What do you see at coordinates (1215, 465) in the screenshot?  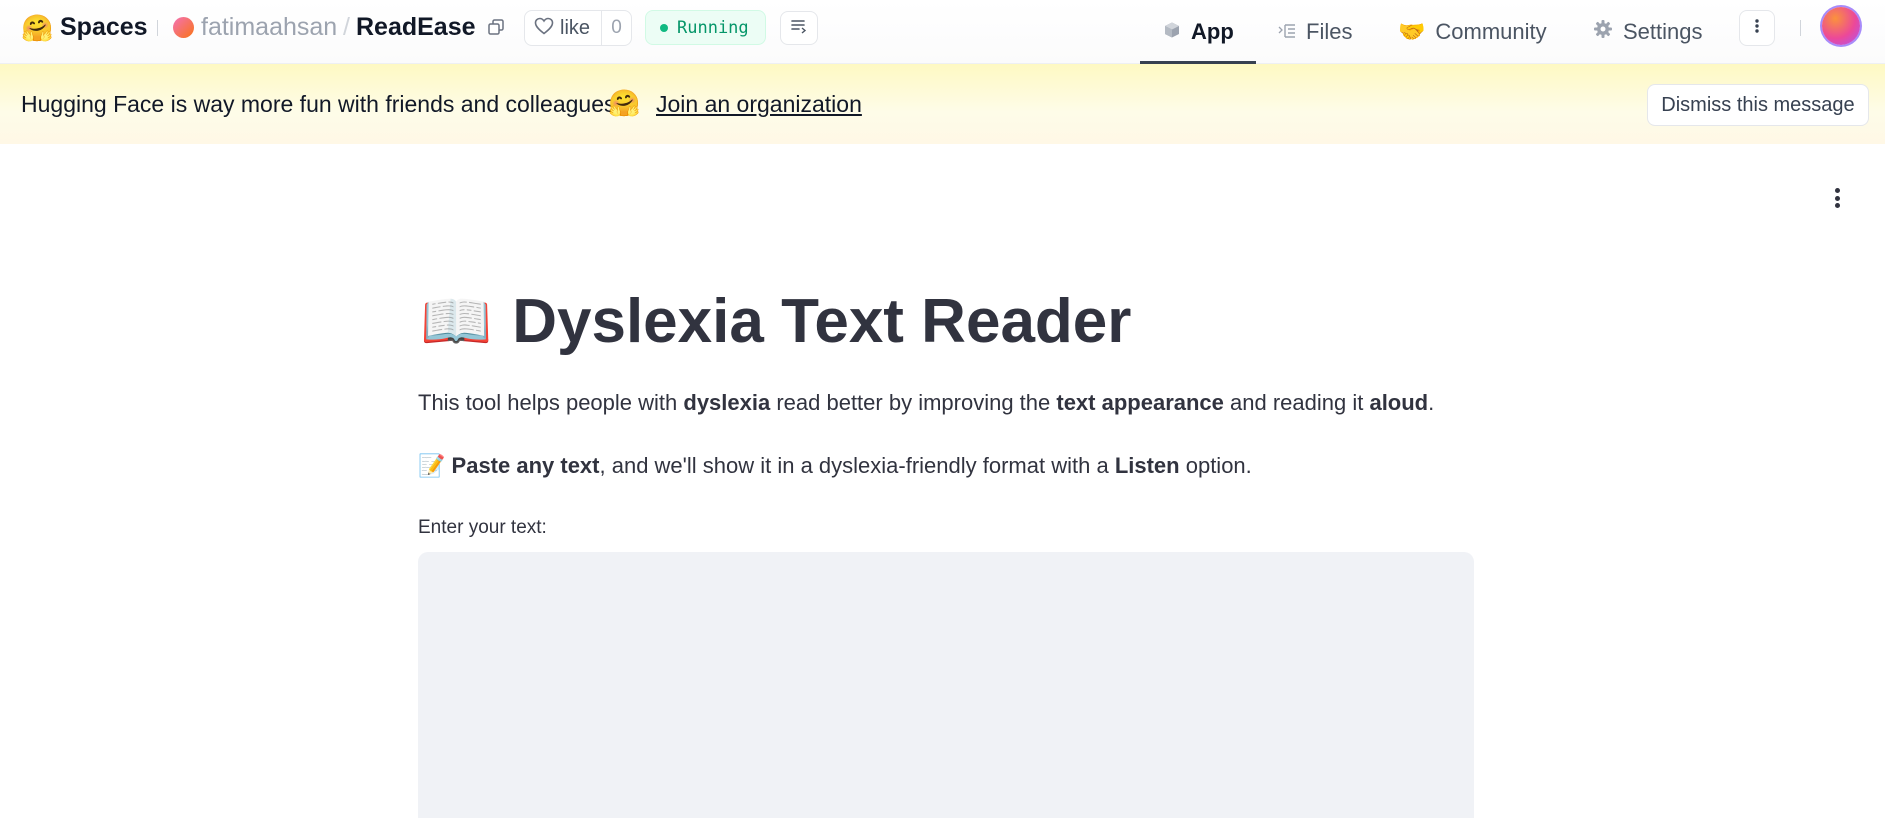 I see `tip-text: option.` at bounding box center [1215, 465].